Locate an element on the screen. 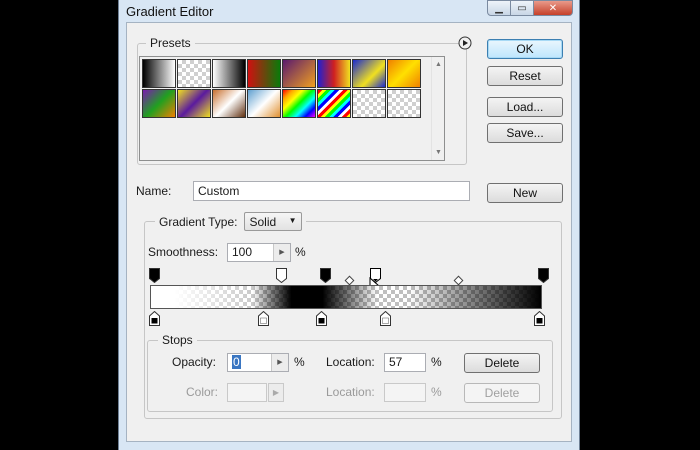 The height and width of the screenshot is (450, 700). color-picker-arrow-icon: ▶ is located at coordinates (276, 392).